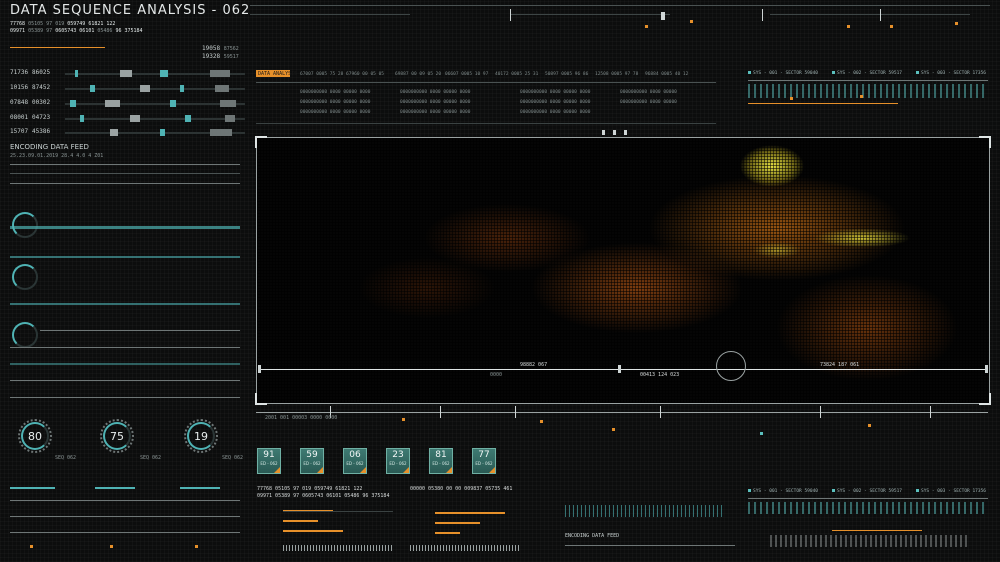 The width and height of the screenshot is (1000, 562). What do you see at coordinates (418, 74) in the screenshot?
I see `data-column: 69887 00 09 05 20` at bounding box center [418, 74].